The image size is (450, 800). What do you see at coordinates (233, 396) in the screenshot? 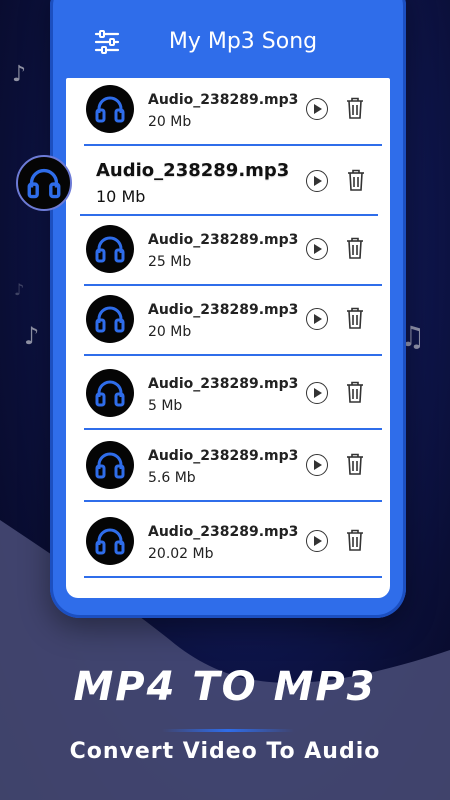
I see `list-item: Audio_238289.mp3 5 Mb` at bounding box center [233, 396].